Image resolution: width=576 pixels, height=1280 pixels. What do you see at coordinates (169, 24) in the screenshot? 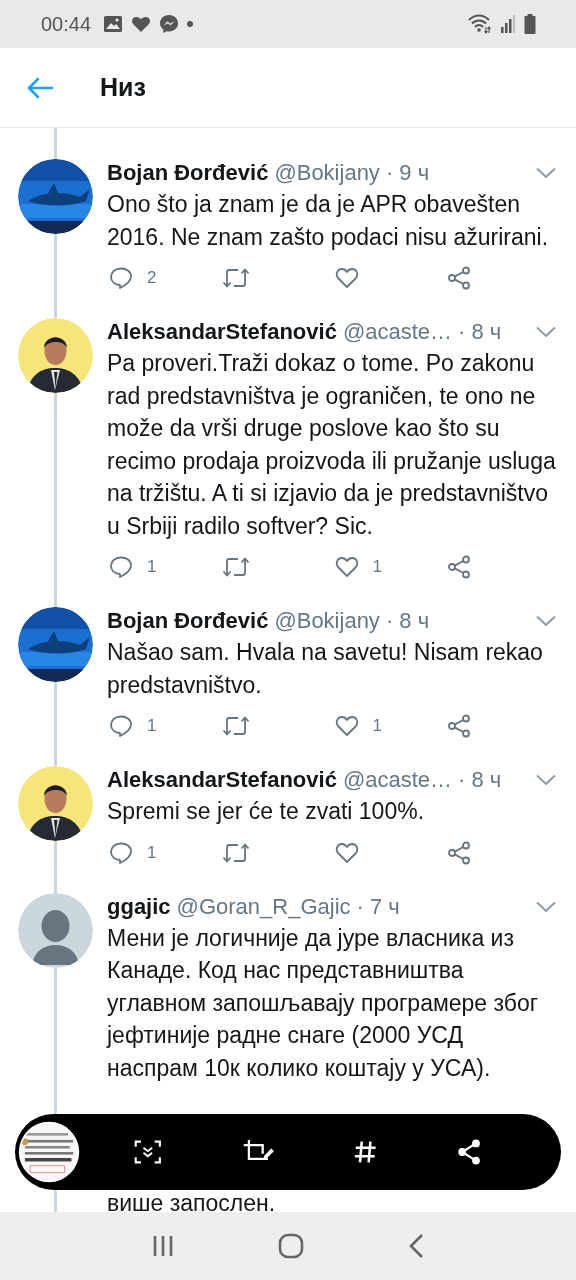
I see `messenger-icon` at bounding box center [169, 24].